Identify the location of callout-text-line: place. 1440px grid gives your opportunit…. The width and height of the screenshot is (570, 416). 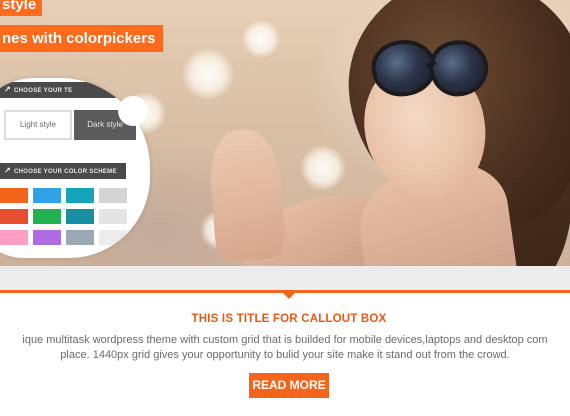
(285, 354).